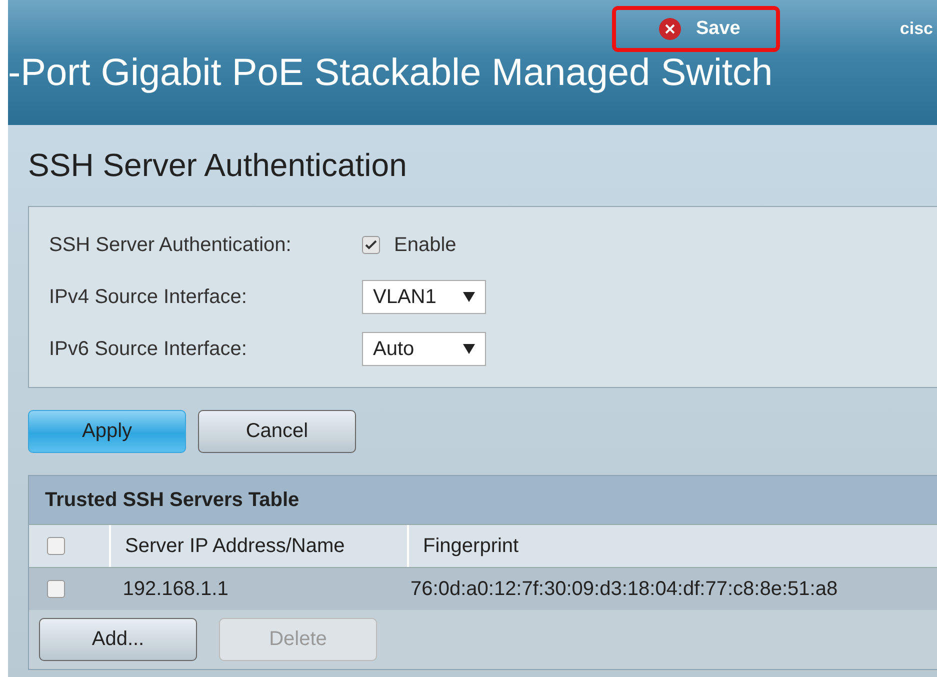  Describe the element at coordinates (56, 546) in the screenshot. I see `select-all-checkbox` at that location.